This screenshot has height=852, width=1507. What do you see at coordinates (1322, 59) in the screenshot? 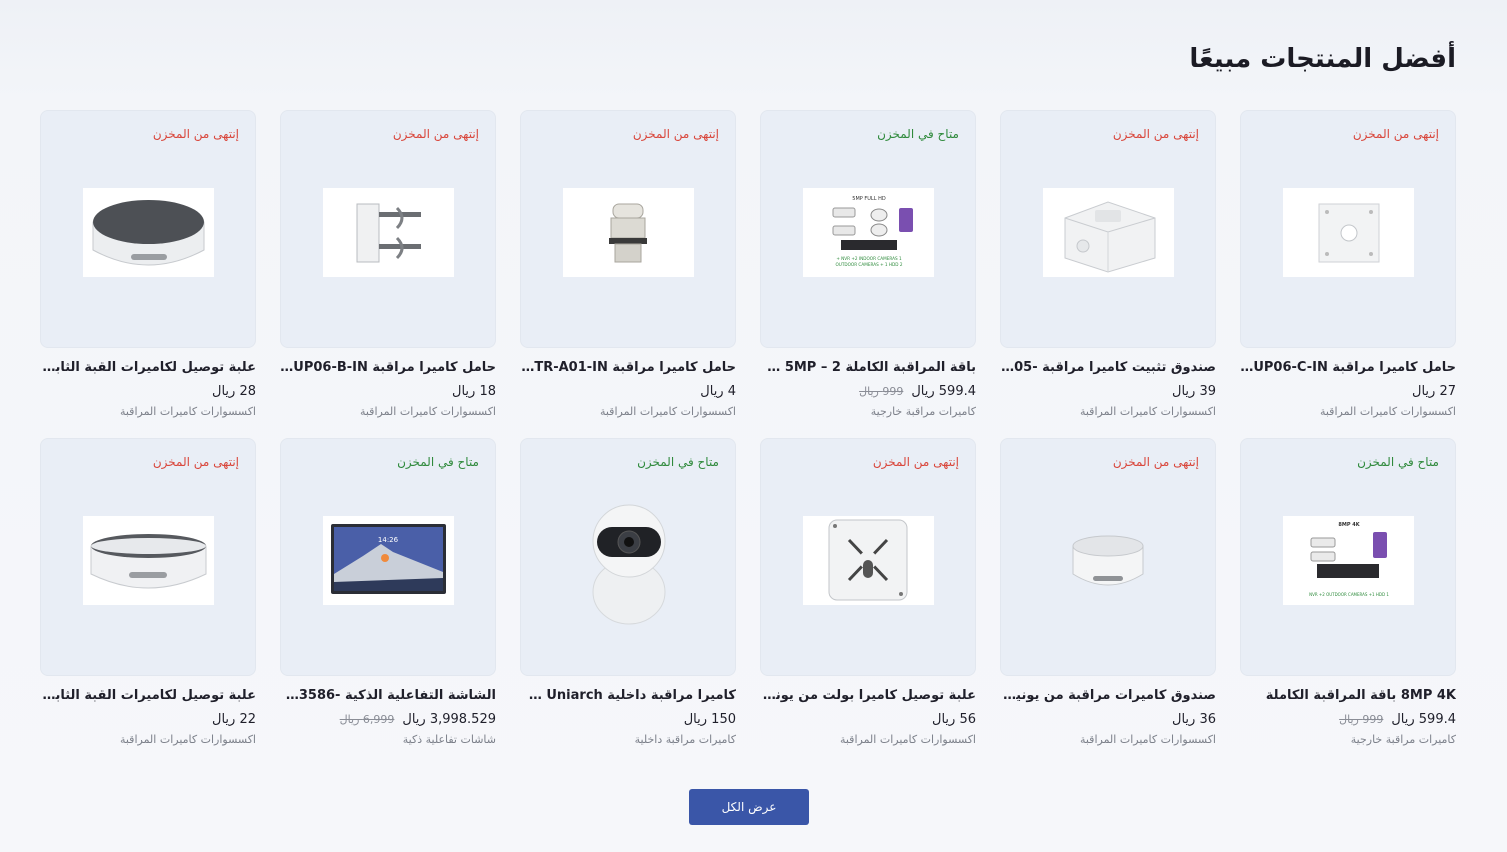
I see `section-title: أفضل المنتجات مبيعًا` at bounding box center [1322, 59].